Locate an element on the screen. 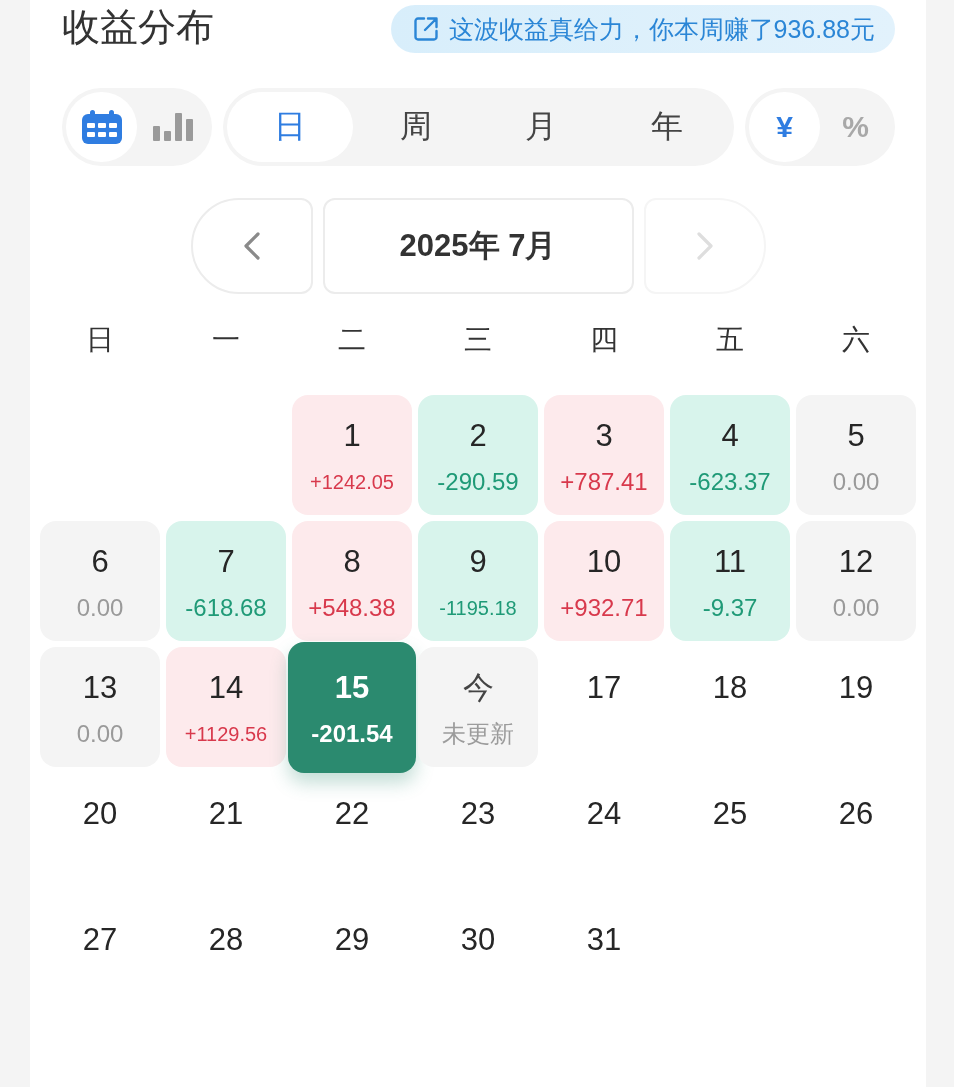 This screenshot has height=1087, width=954. external-link-icon is located at coordinates (425, 29).